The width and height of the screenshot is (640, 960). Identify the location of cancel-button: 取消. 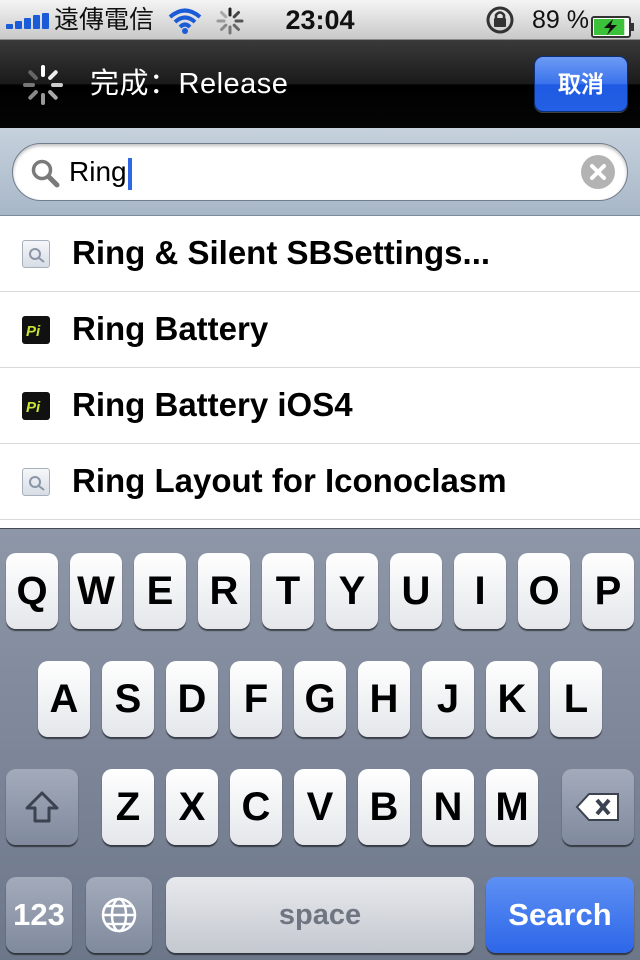
(581, 84).